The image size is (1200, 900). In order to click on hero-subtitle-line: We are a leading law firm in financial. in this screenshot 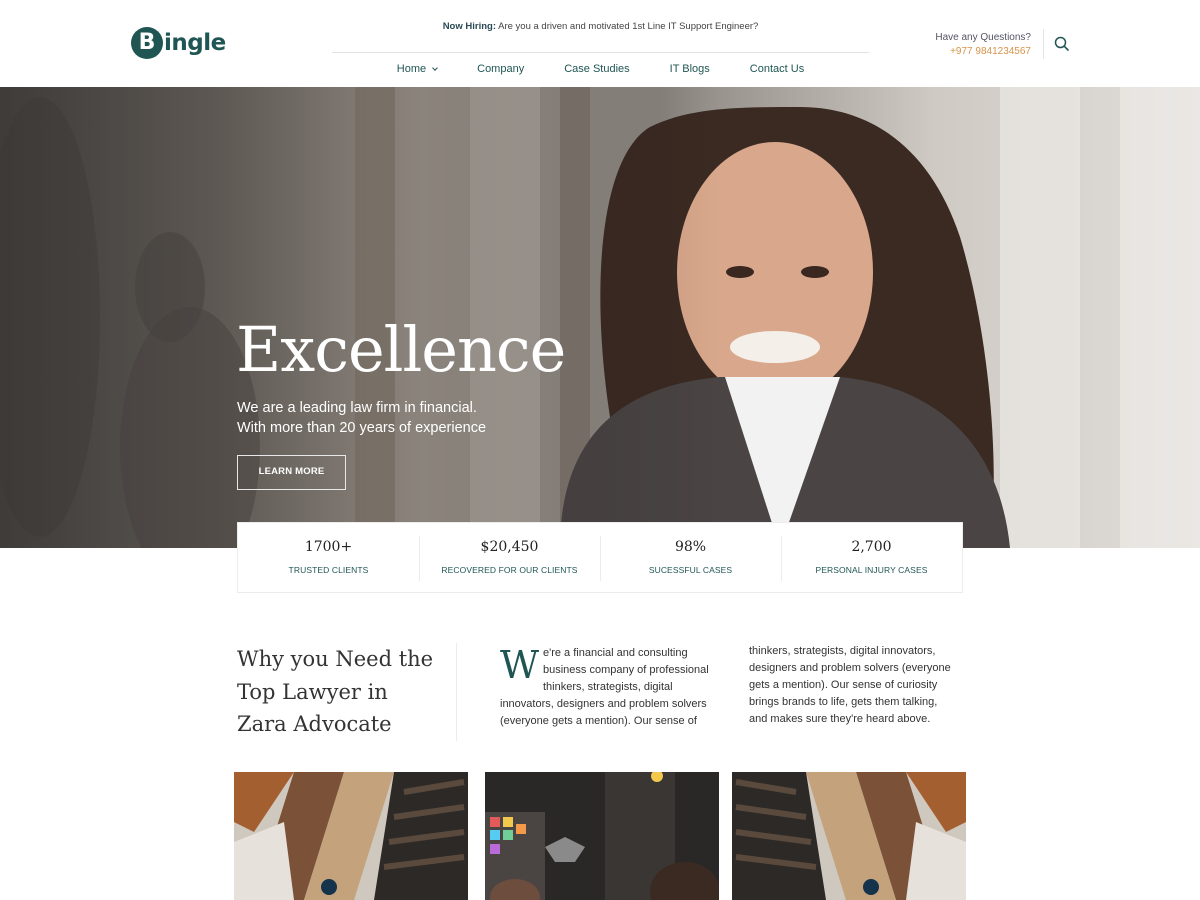, I will do `click(357, 408)`.